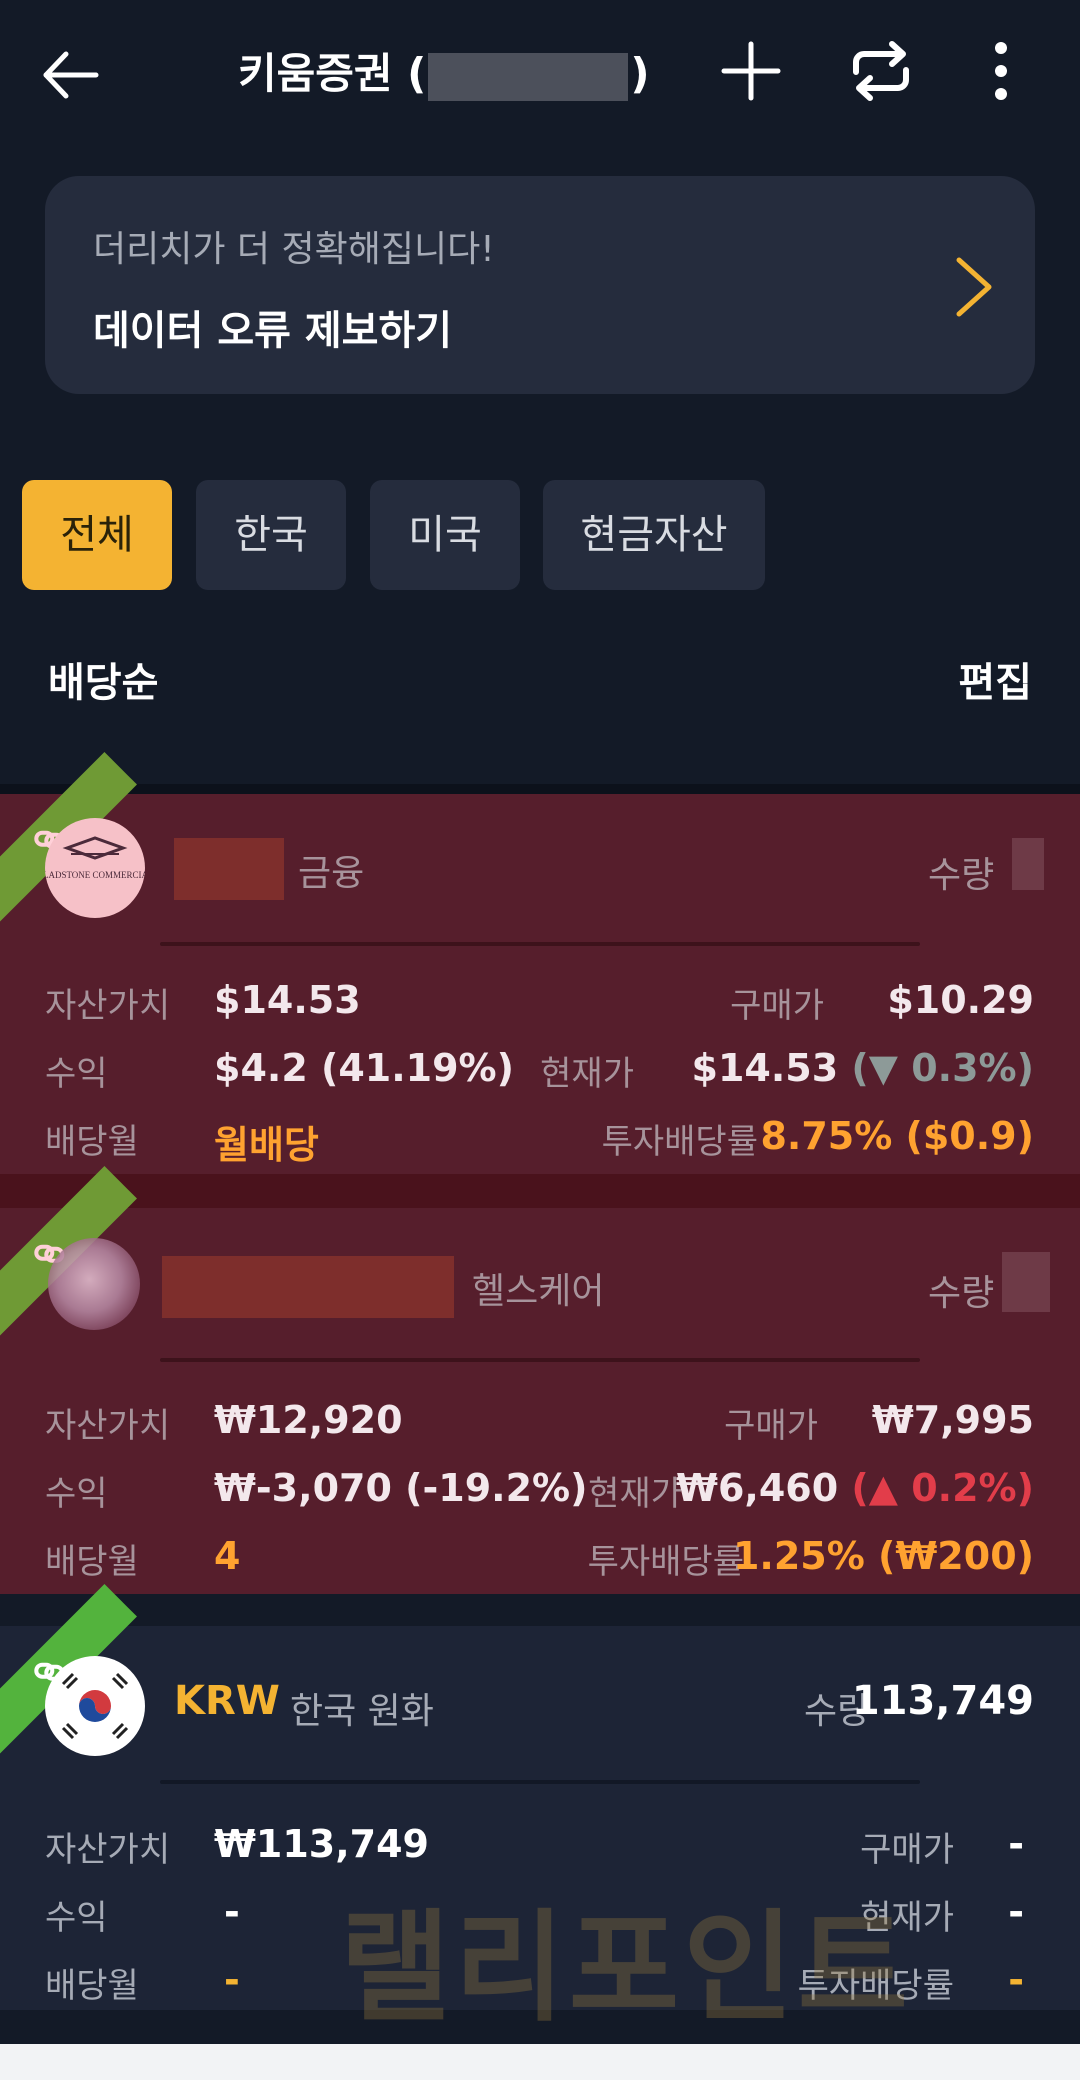 The image size is (1080, 2080). Describe the element at coordinates (538, 1291) in the screenshot. I see `sector-label: 헬스케어` at that location.